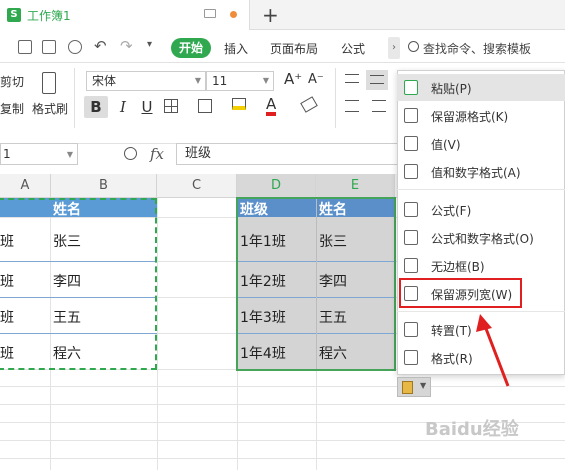 The image size is (565, 470). Describe the element at coordinates (146, 81) in the screenshot. I see `font-name-select: 宋体 ▼` at that location.